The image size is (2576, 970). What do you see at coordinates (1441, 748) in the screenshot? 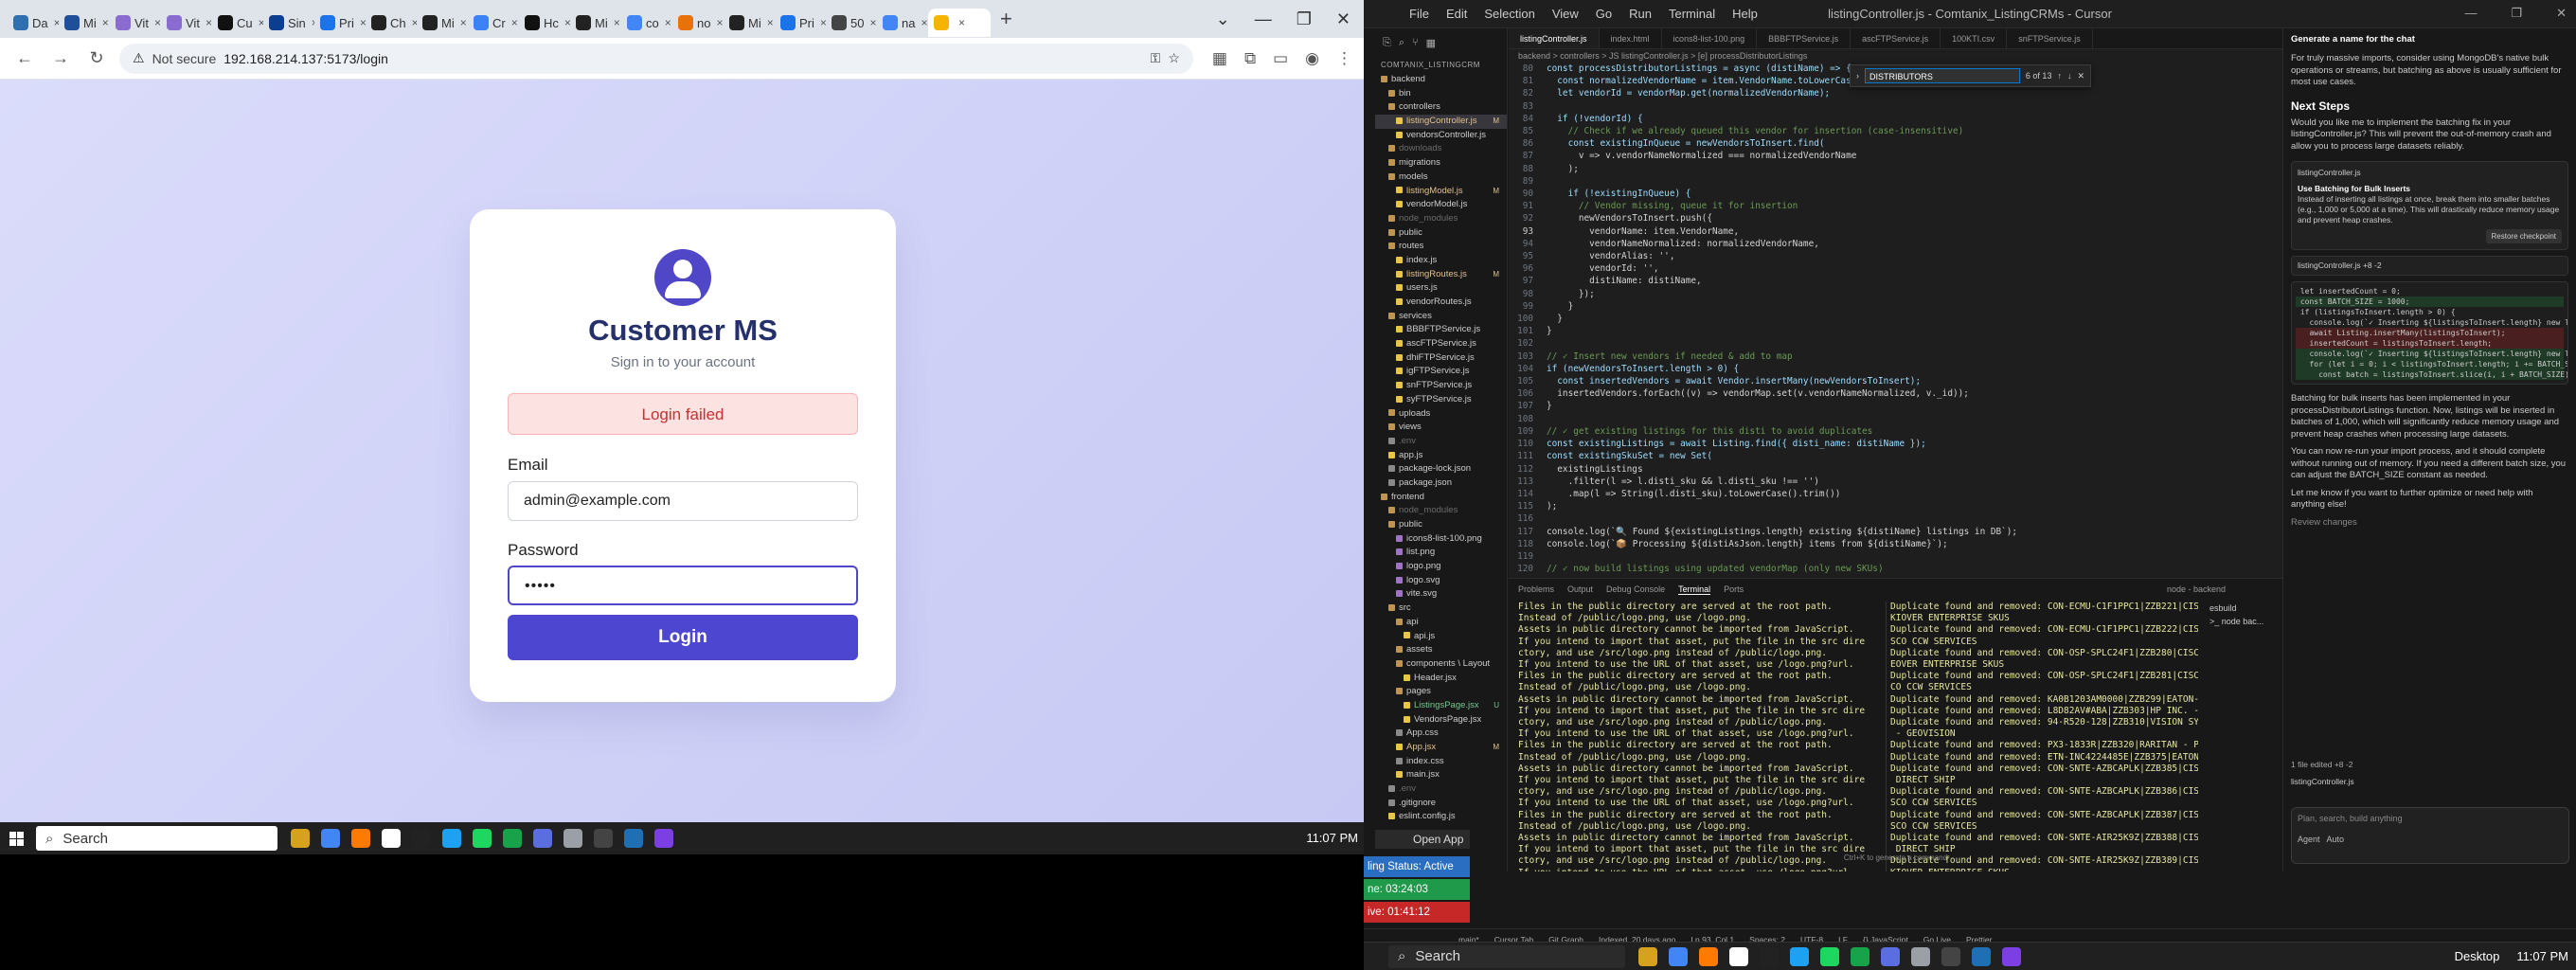
I see `file-tree-item: App.jsx M` at bounding box center [1441, 748].